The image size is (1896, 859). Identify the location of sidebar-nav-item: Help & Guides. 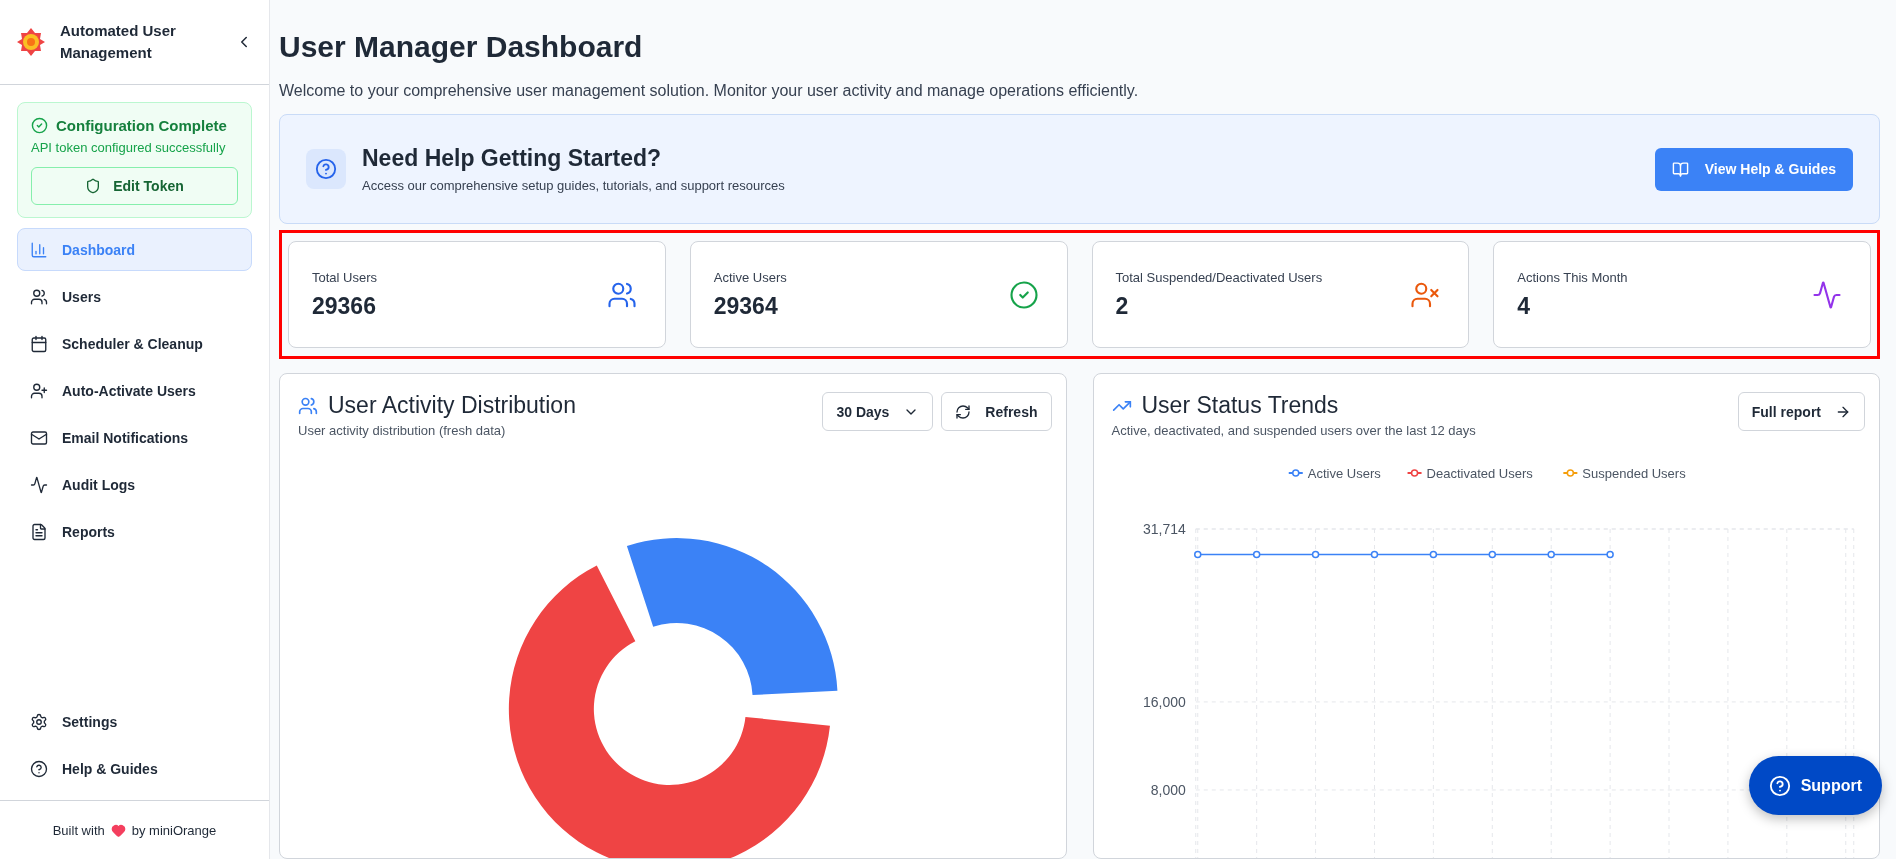
(134, 768).